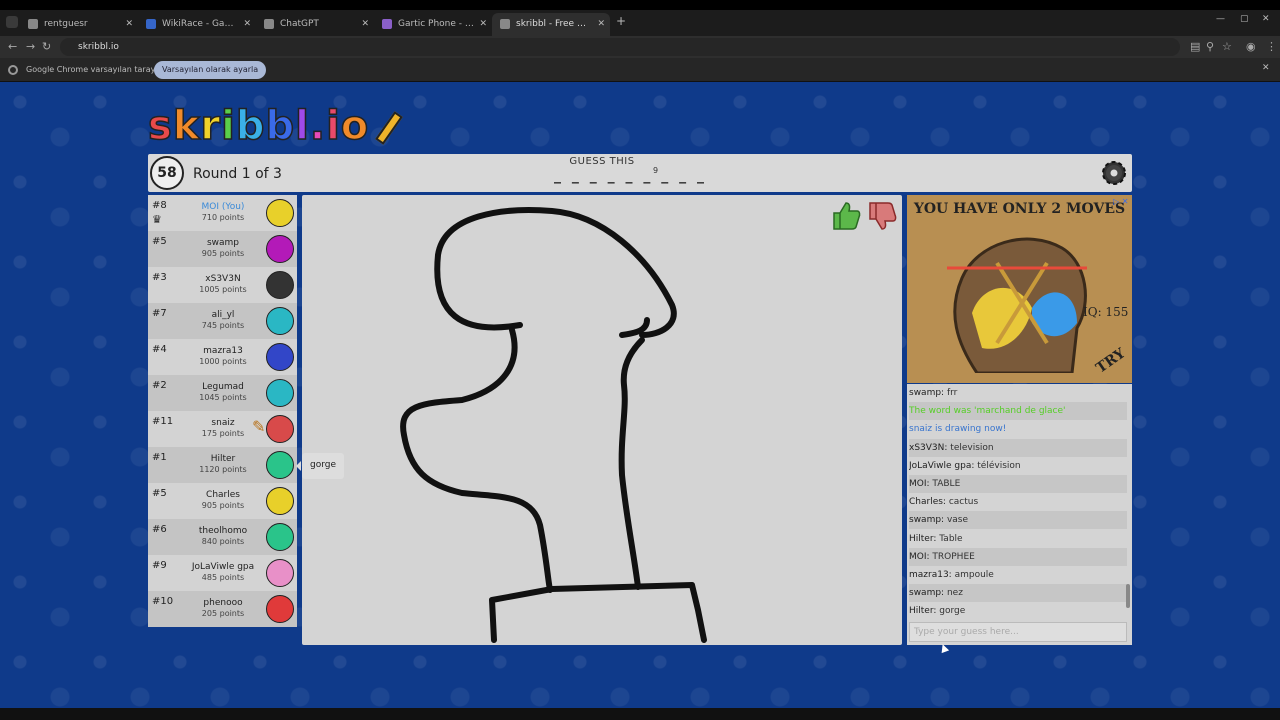 The image size is (1280, 720). I want to click on maximize-icon: ▢, so click(1244, 19).